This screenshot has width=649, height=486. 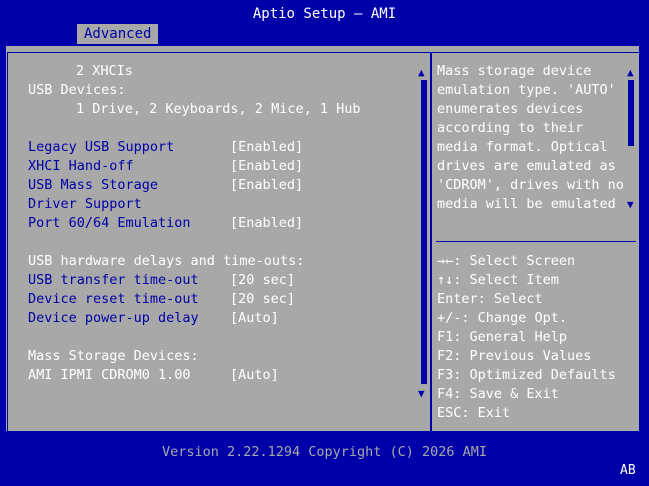 I want to click on cdrom-device-label: AMI IPMI CDROM0 1.00, so click(x=109, y=375).